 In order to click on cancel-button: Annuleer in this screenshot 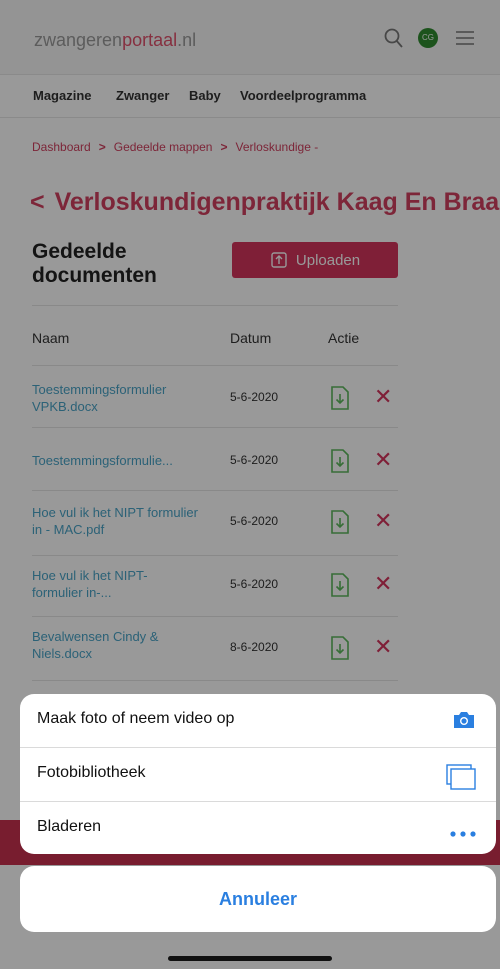, I will do `click(258, 899)`.